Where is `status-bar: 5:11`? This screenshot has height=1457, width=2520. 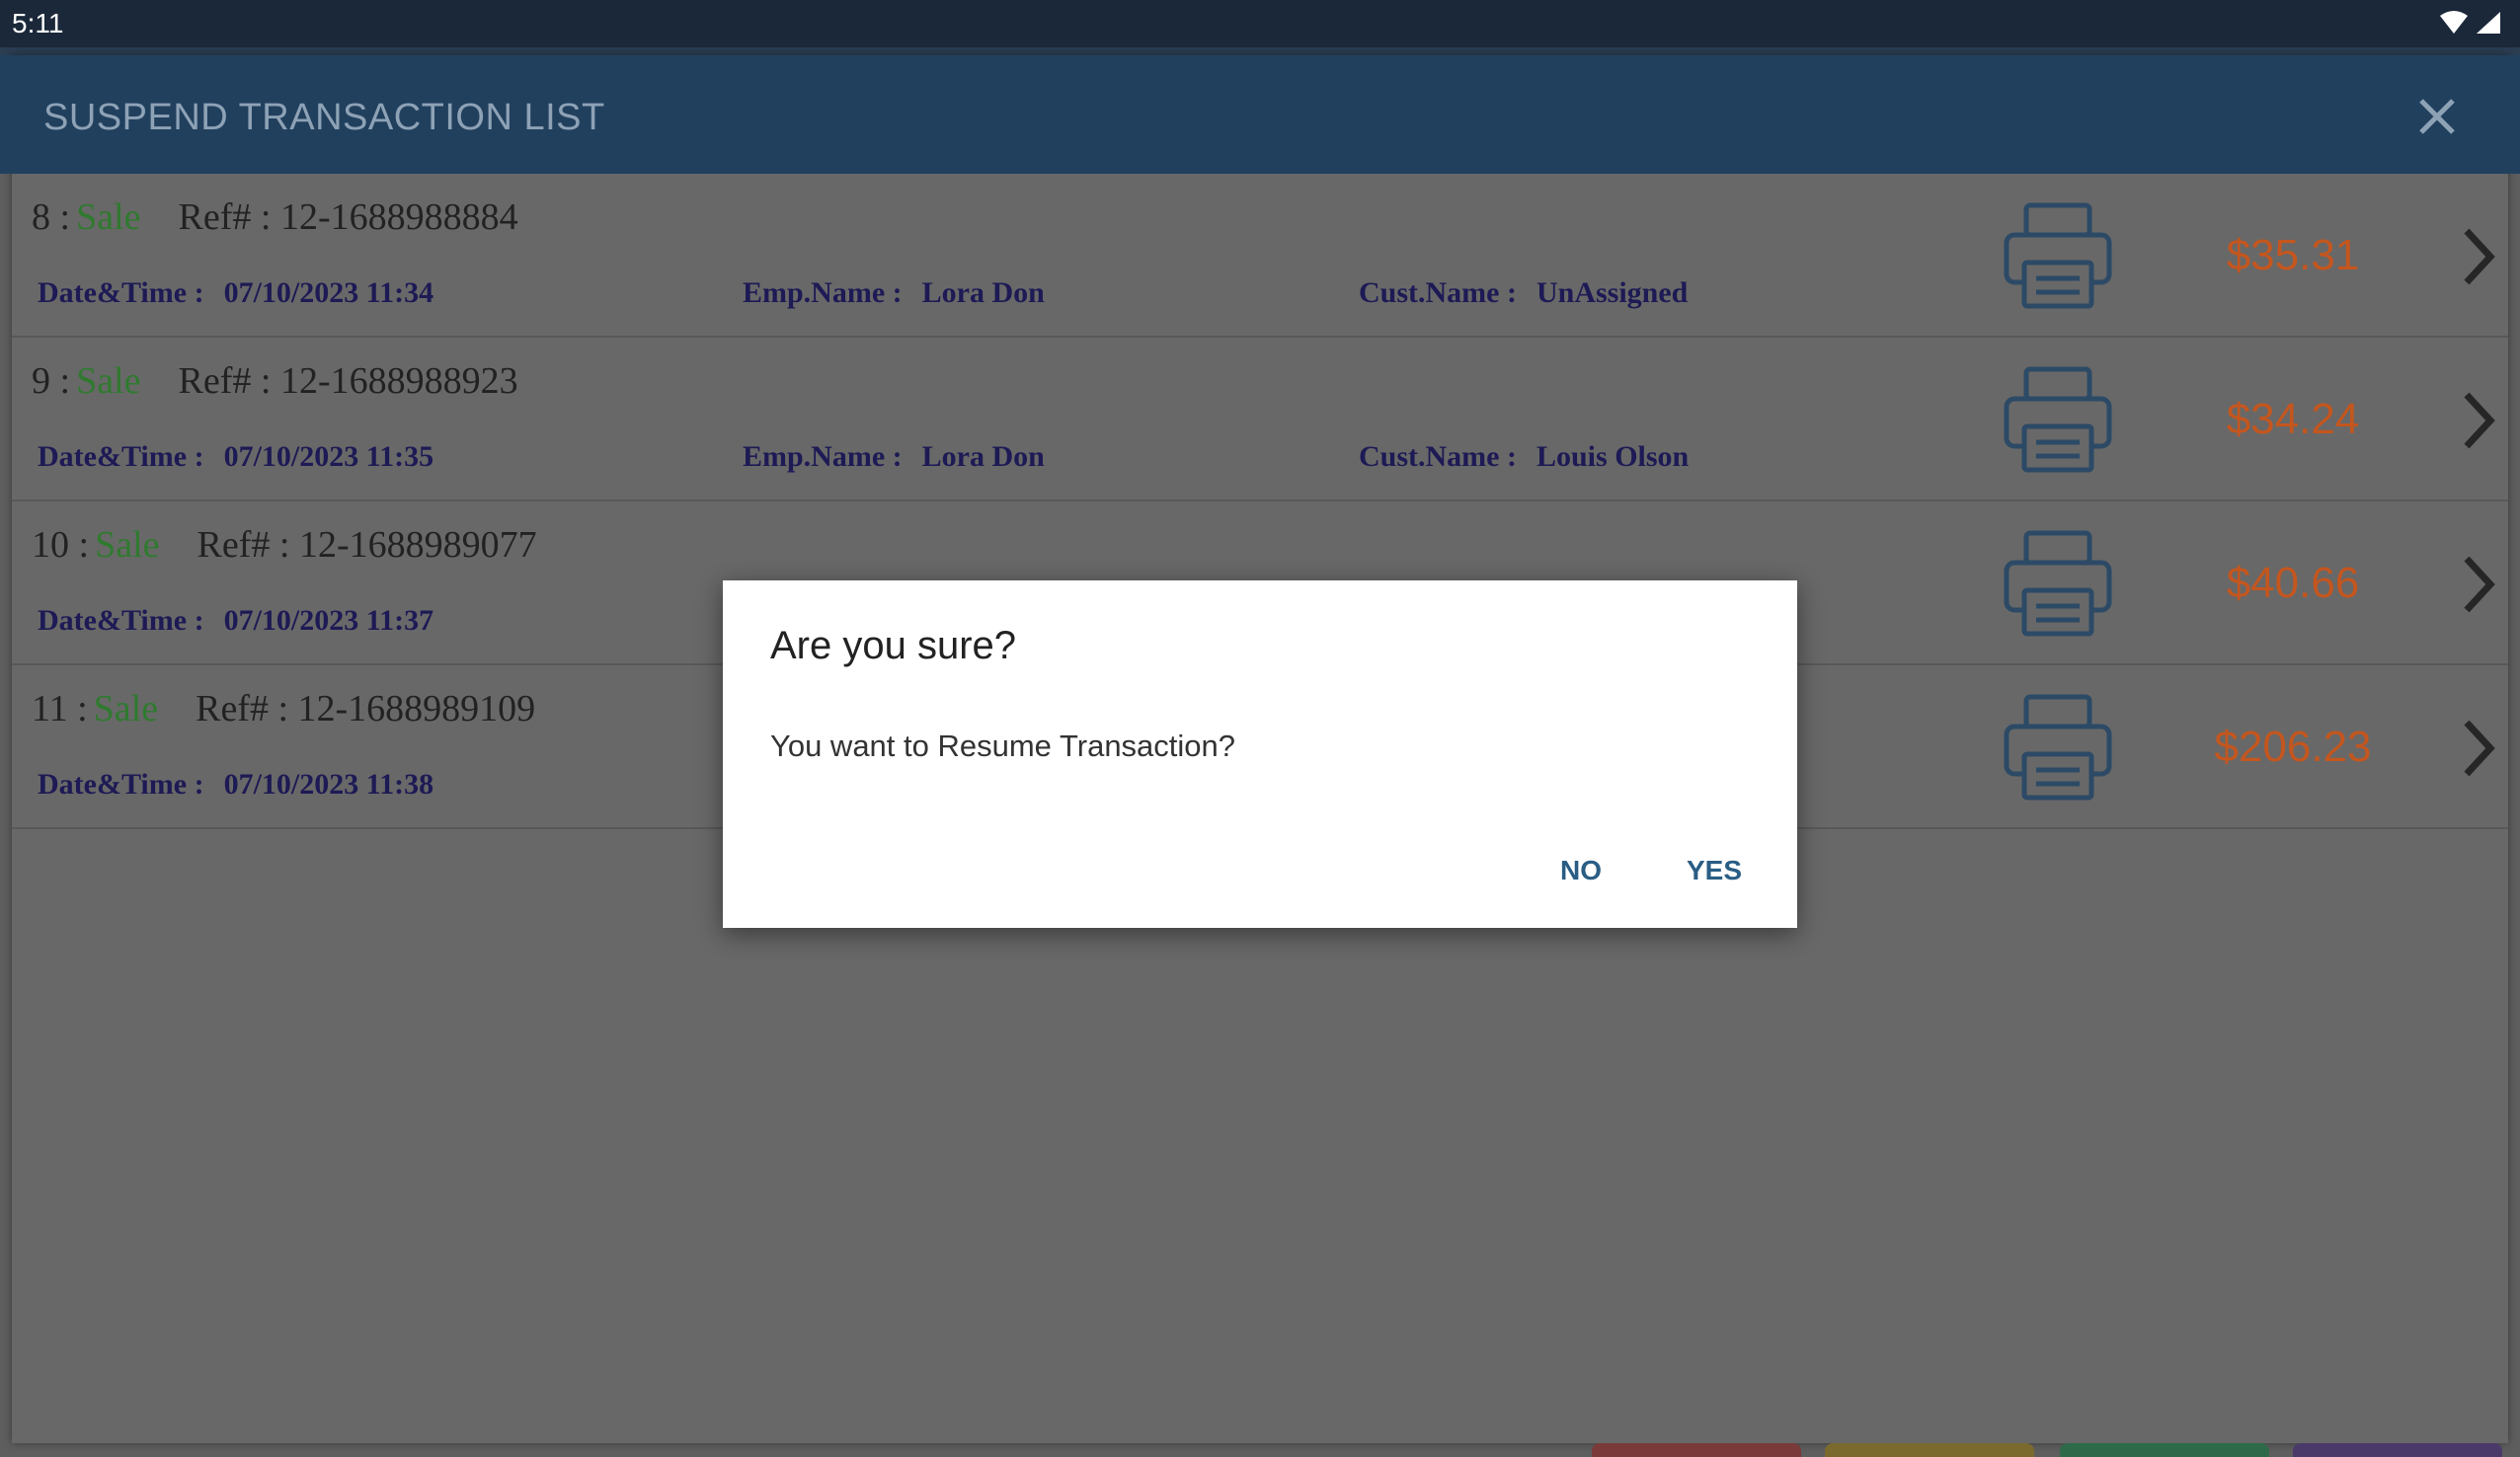
status-bar: 5:11 is located at coordinates (1260, 23).